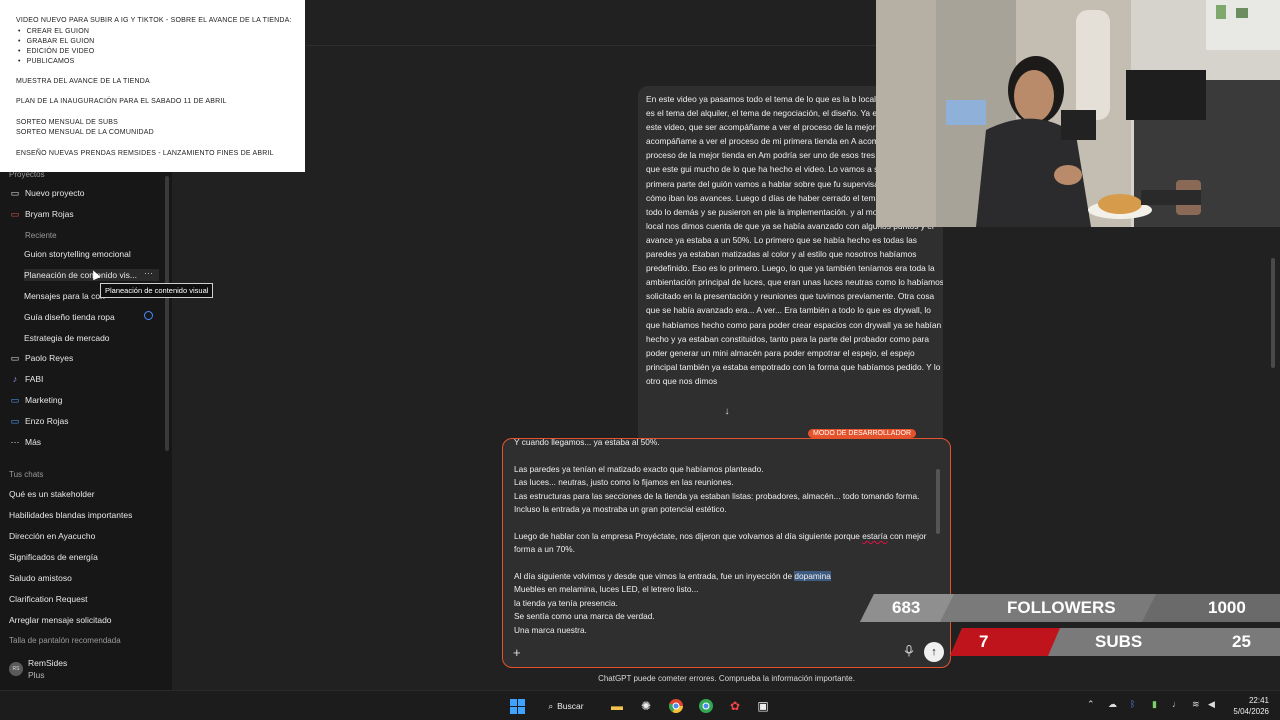 The height and width of the screenshot is (720, 1280). Describe the element at coordinates (1273, 313) in the screenshot. I see `main-scrollbar` at that location.